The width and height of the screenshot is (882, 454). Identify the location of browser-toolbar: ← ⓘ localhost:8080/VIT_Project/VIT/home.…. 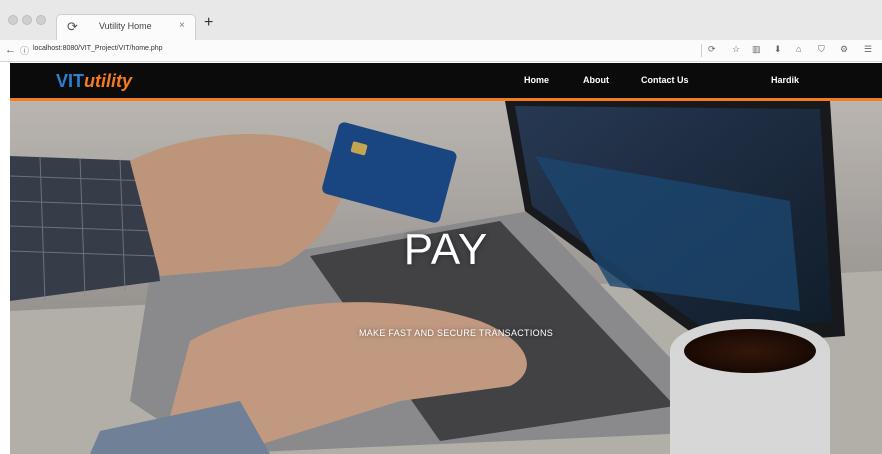
(441, 51).